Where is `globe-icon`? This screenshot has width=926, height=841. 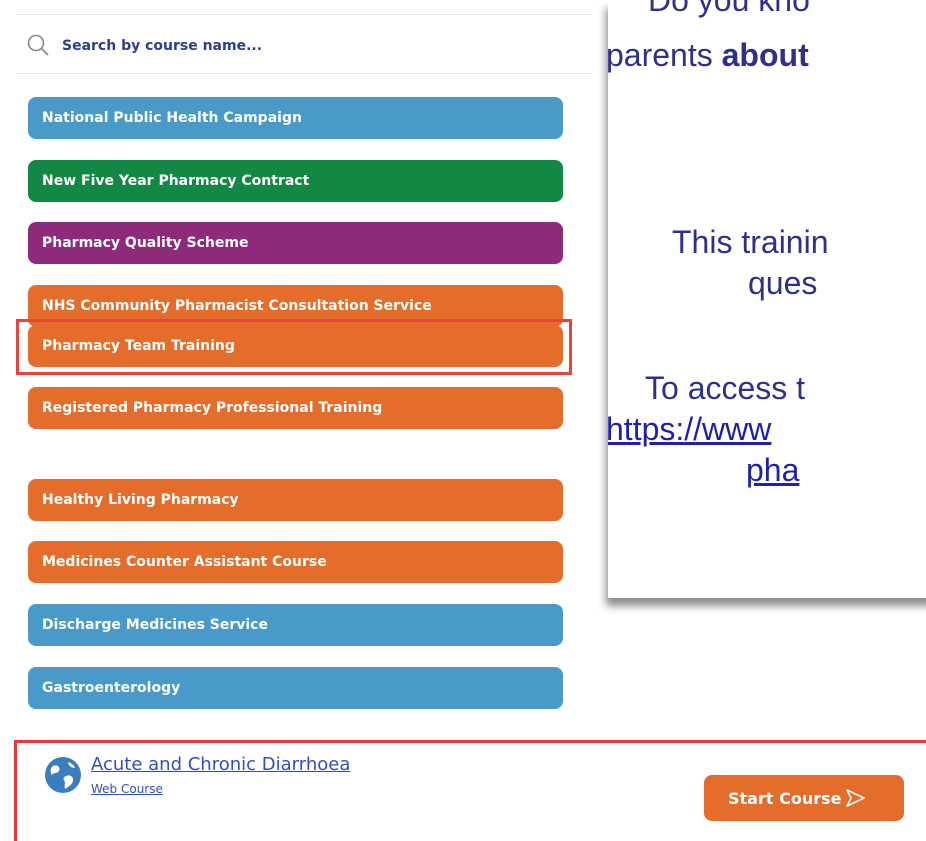
globe-icon is located at coordinates (63, 775).